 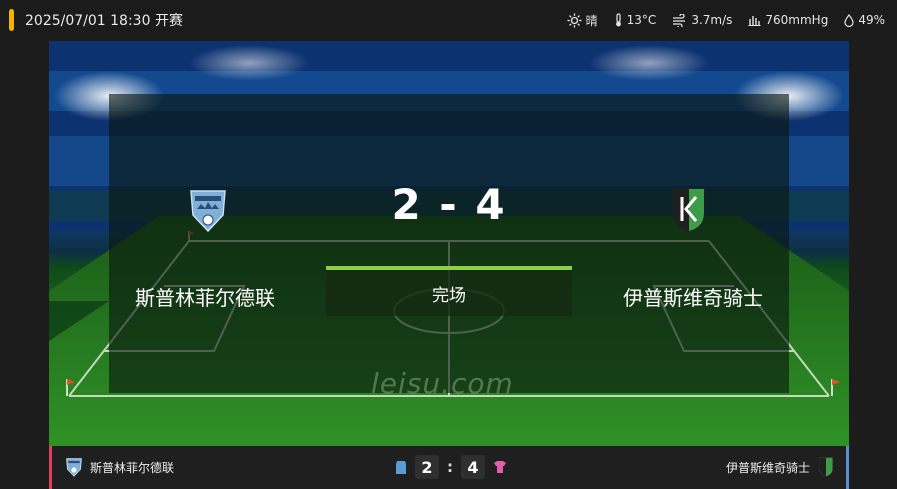 What do you see at coordinates (500, 467) in the screenshot?
I see `away-shirt-icon` at bounding box center [500, 467].